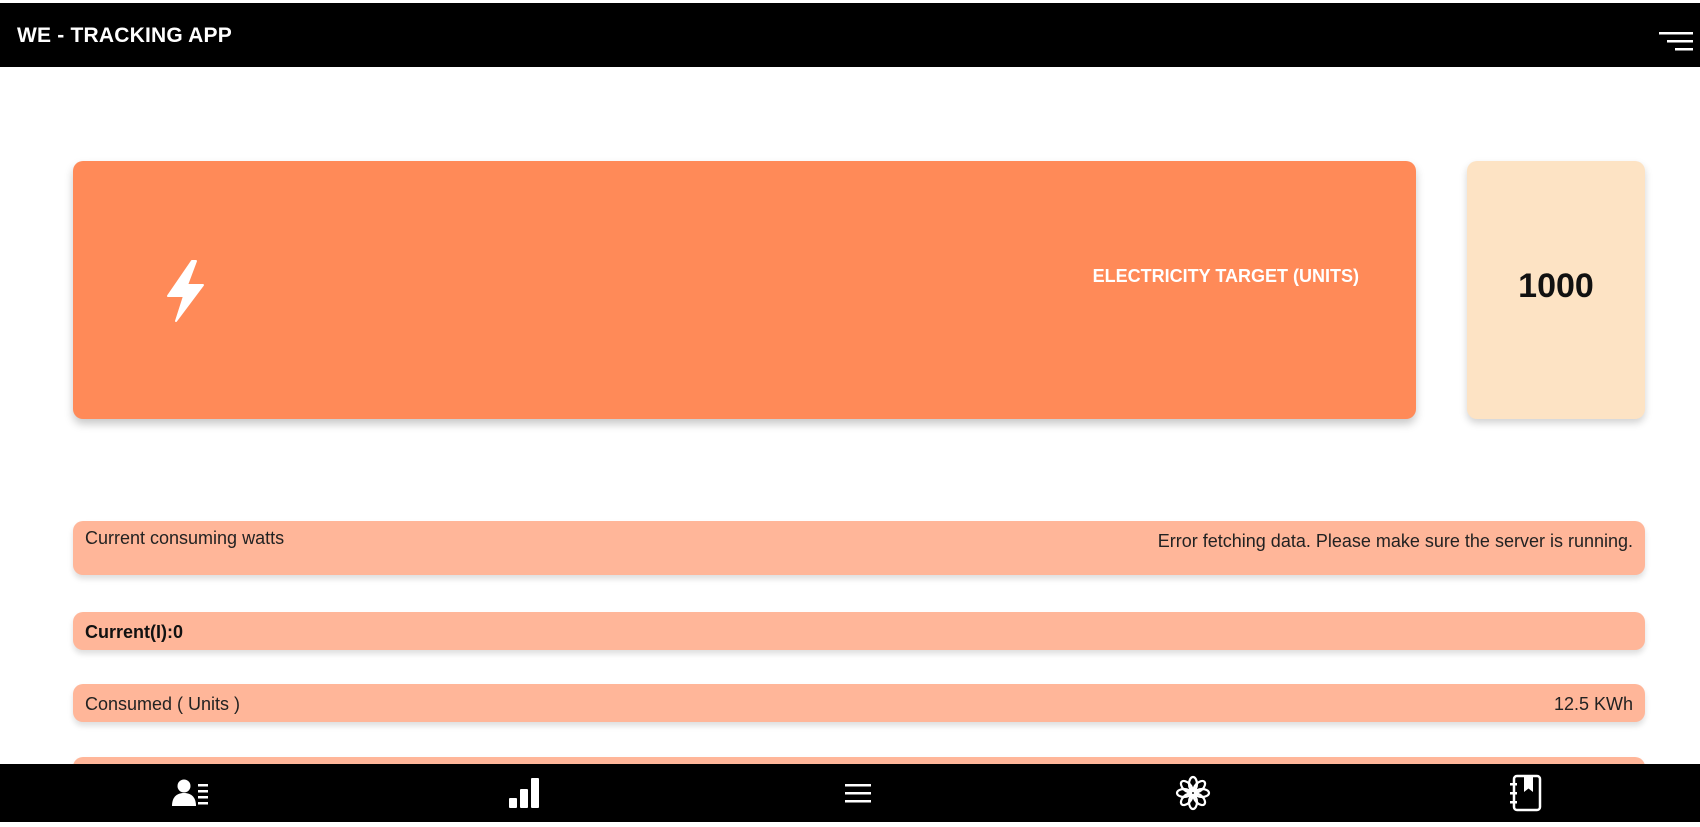 Image resolution: width=1700 pixels, height=827 pixels. I want to click on electricity-target-value-card: 1000, so click(1556, 290).